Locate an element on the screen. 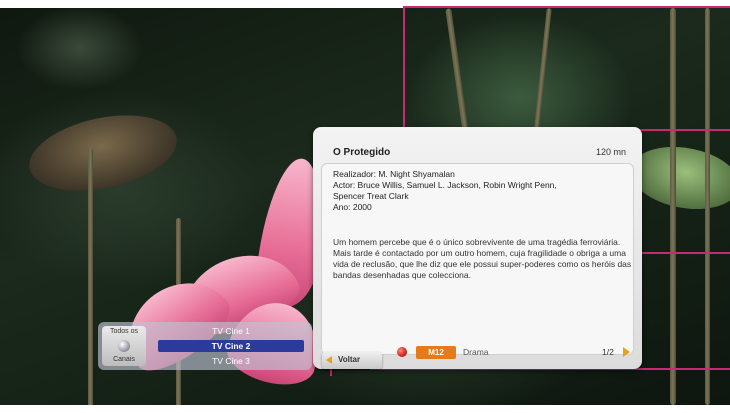  year-line: Ano: 2000 is located at coordinates (352, 207).